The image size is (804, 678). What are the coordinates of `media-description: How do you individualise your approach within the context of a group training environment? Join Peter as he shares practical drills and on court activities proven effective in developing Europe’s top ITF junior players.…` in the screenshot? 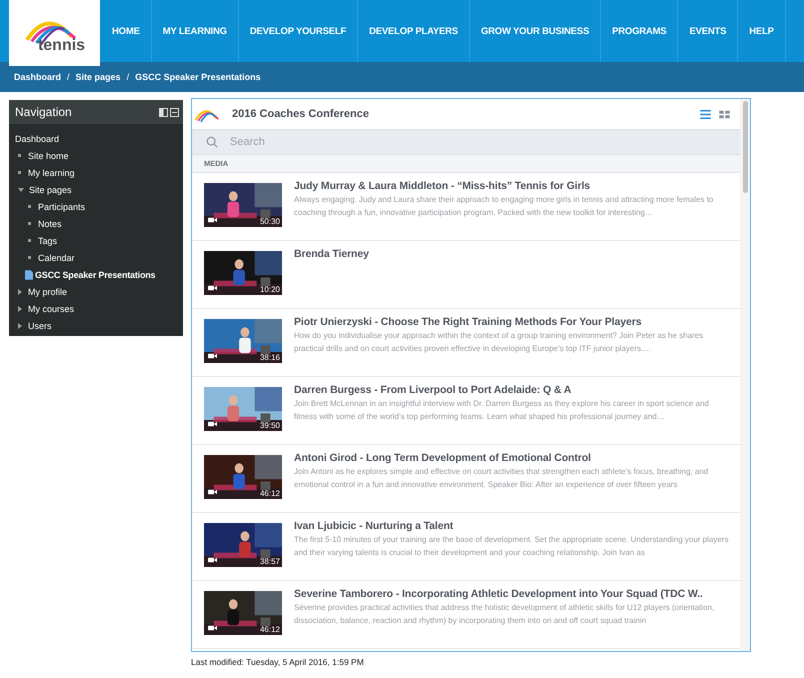 It's located at (499, 342).